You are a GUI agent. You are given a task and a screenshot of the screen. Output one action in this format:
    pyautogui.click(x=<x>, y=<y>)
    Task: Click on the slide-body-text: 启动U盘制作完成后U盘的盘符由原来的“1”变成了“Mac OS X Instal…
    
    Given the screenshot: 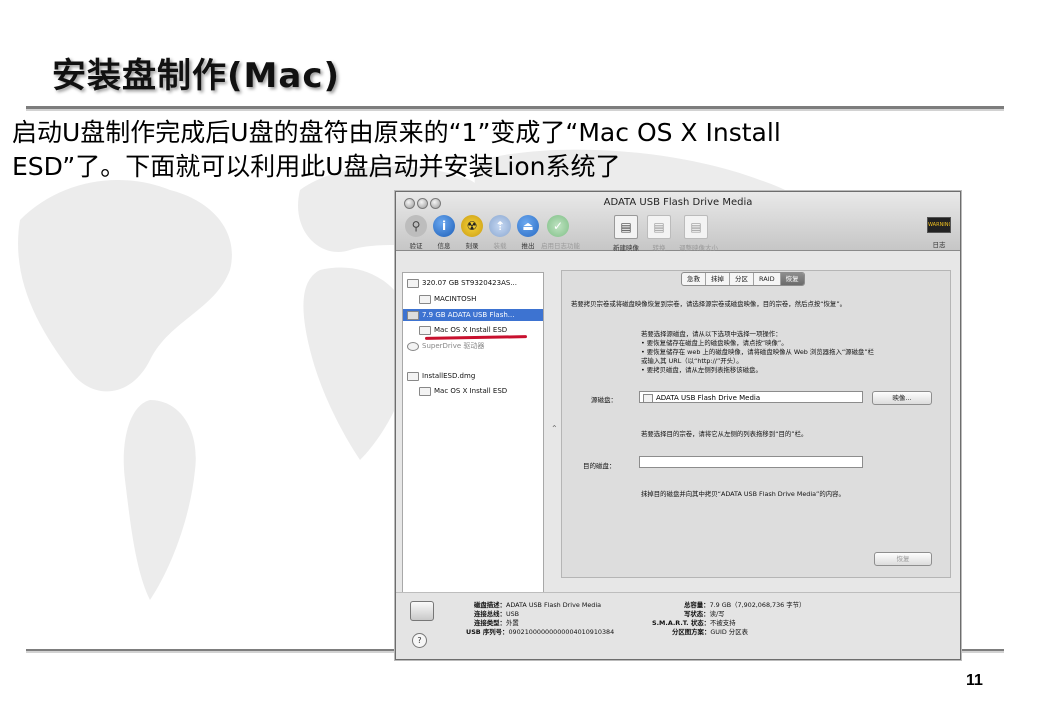 What is the action you would take?
    pyautogui.click(x=512, y=150)
    